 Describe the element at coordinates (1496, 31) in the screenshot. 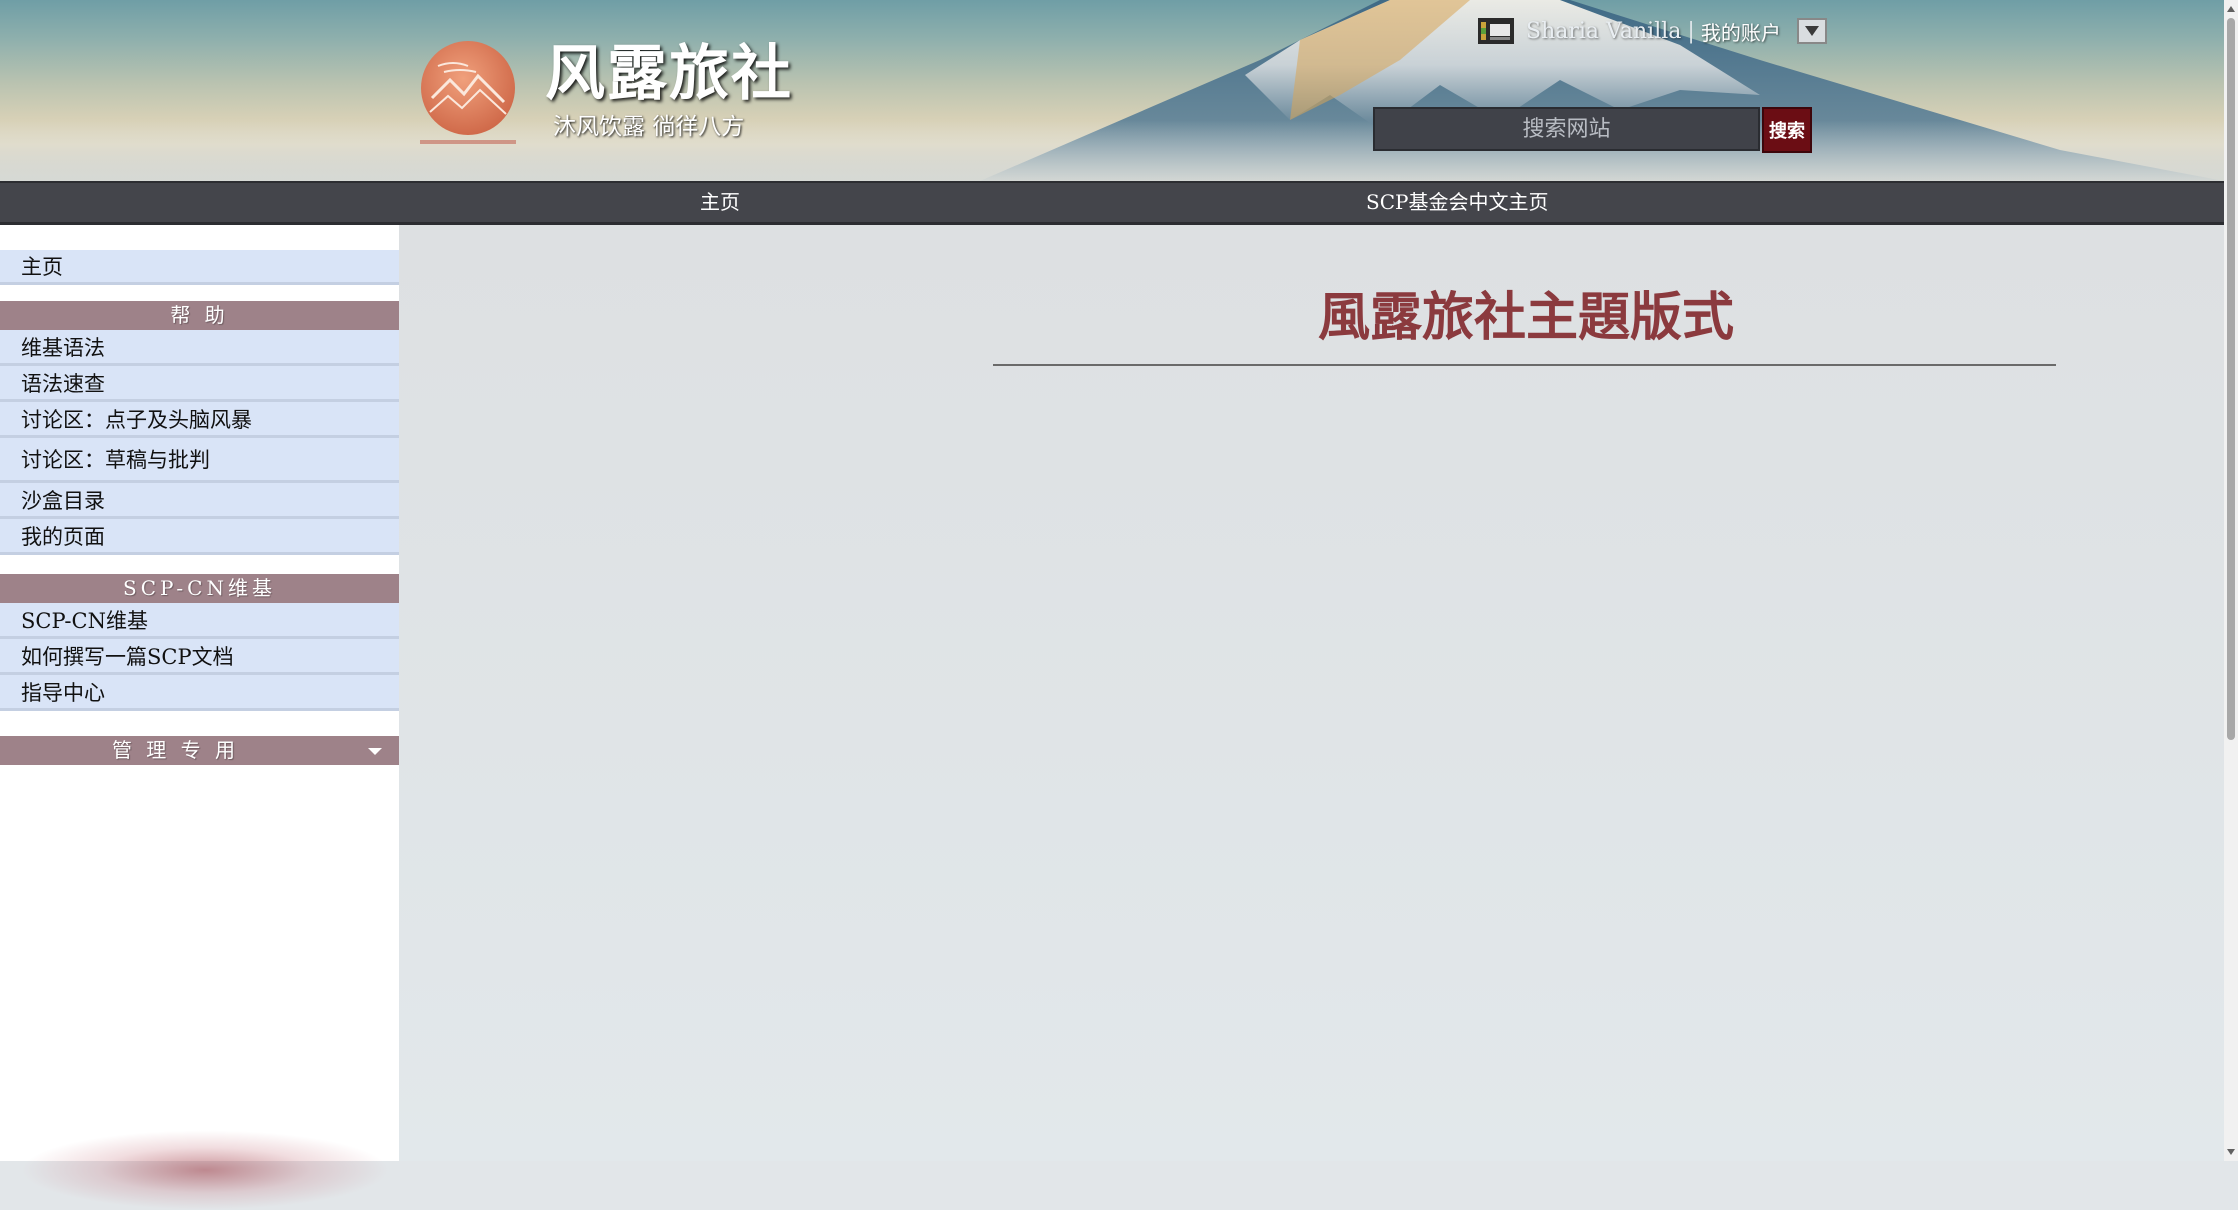

I see `user-avatar-icon` at that location.